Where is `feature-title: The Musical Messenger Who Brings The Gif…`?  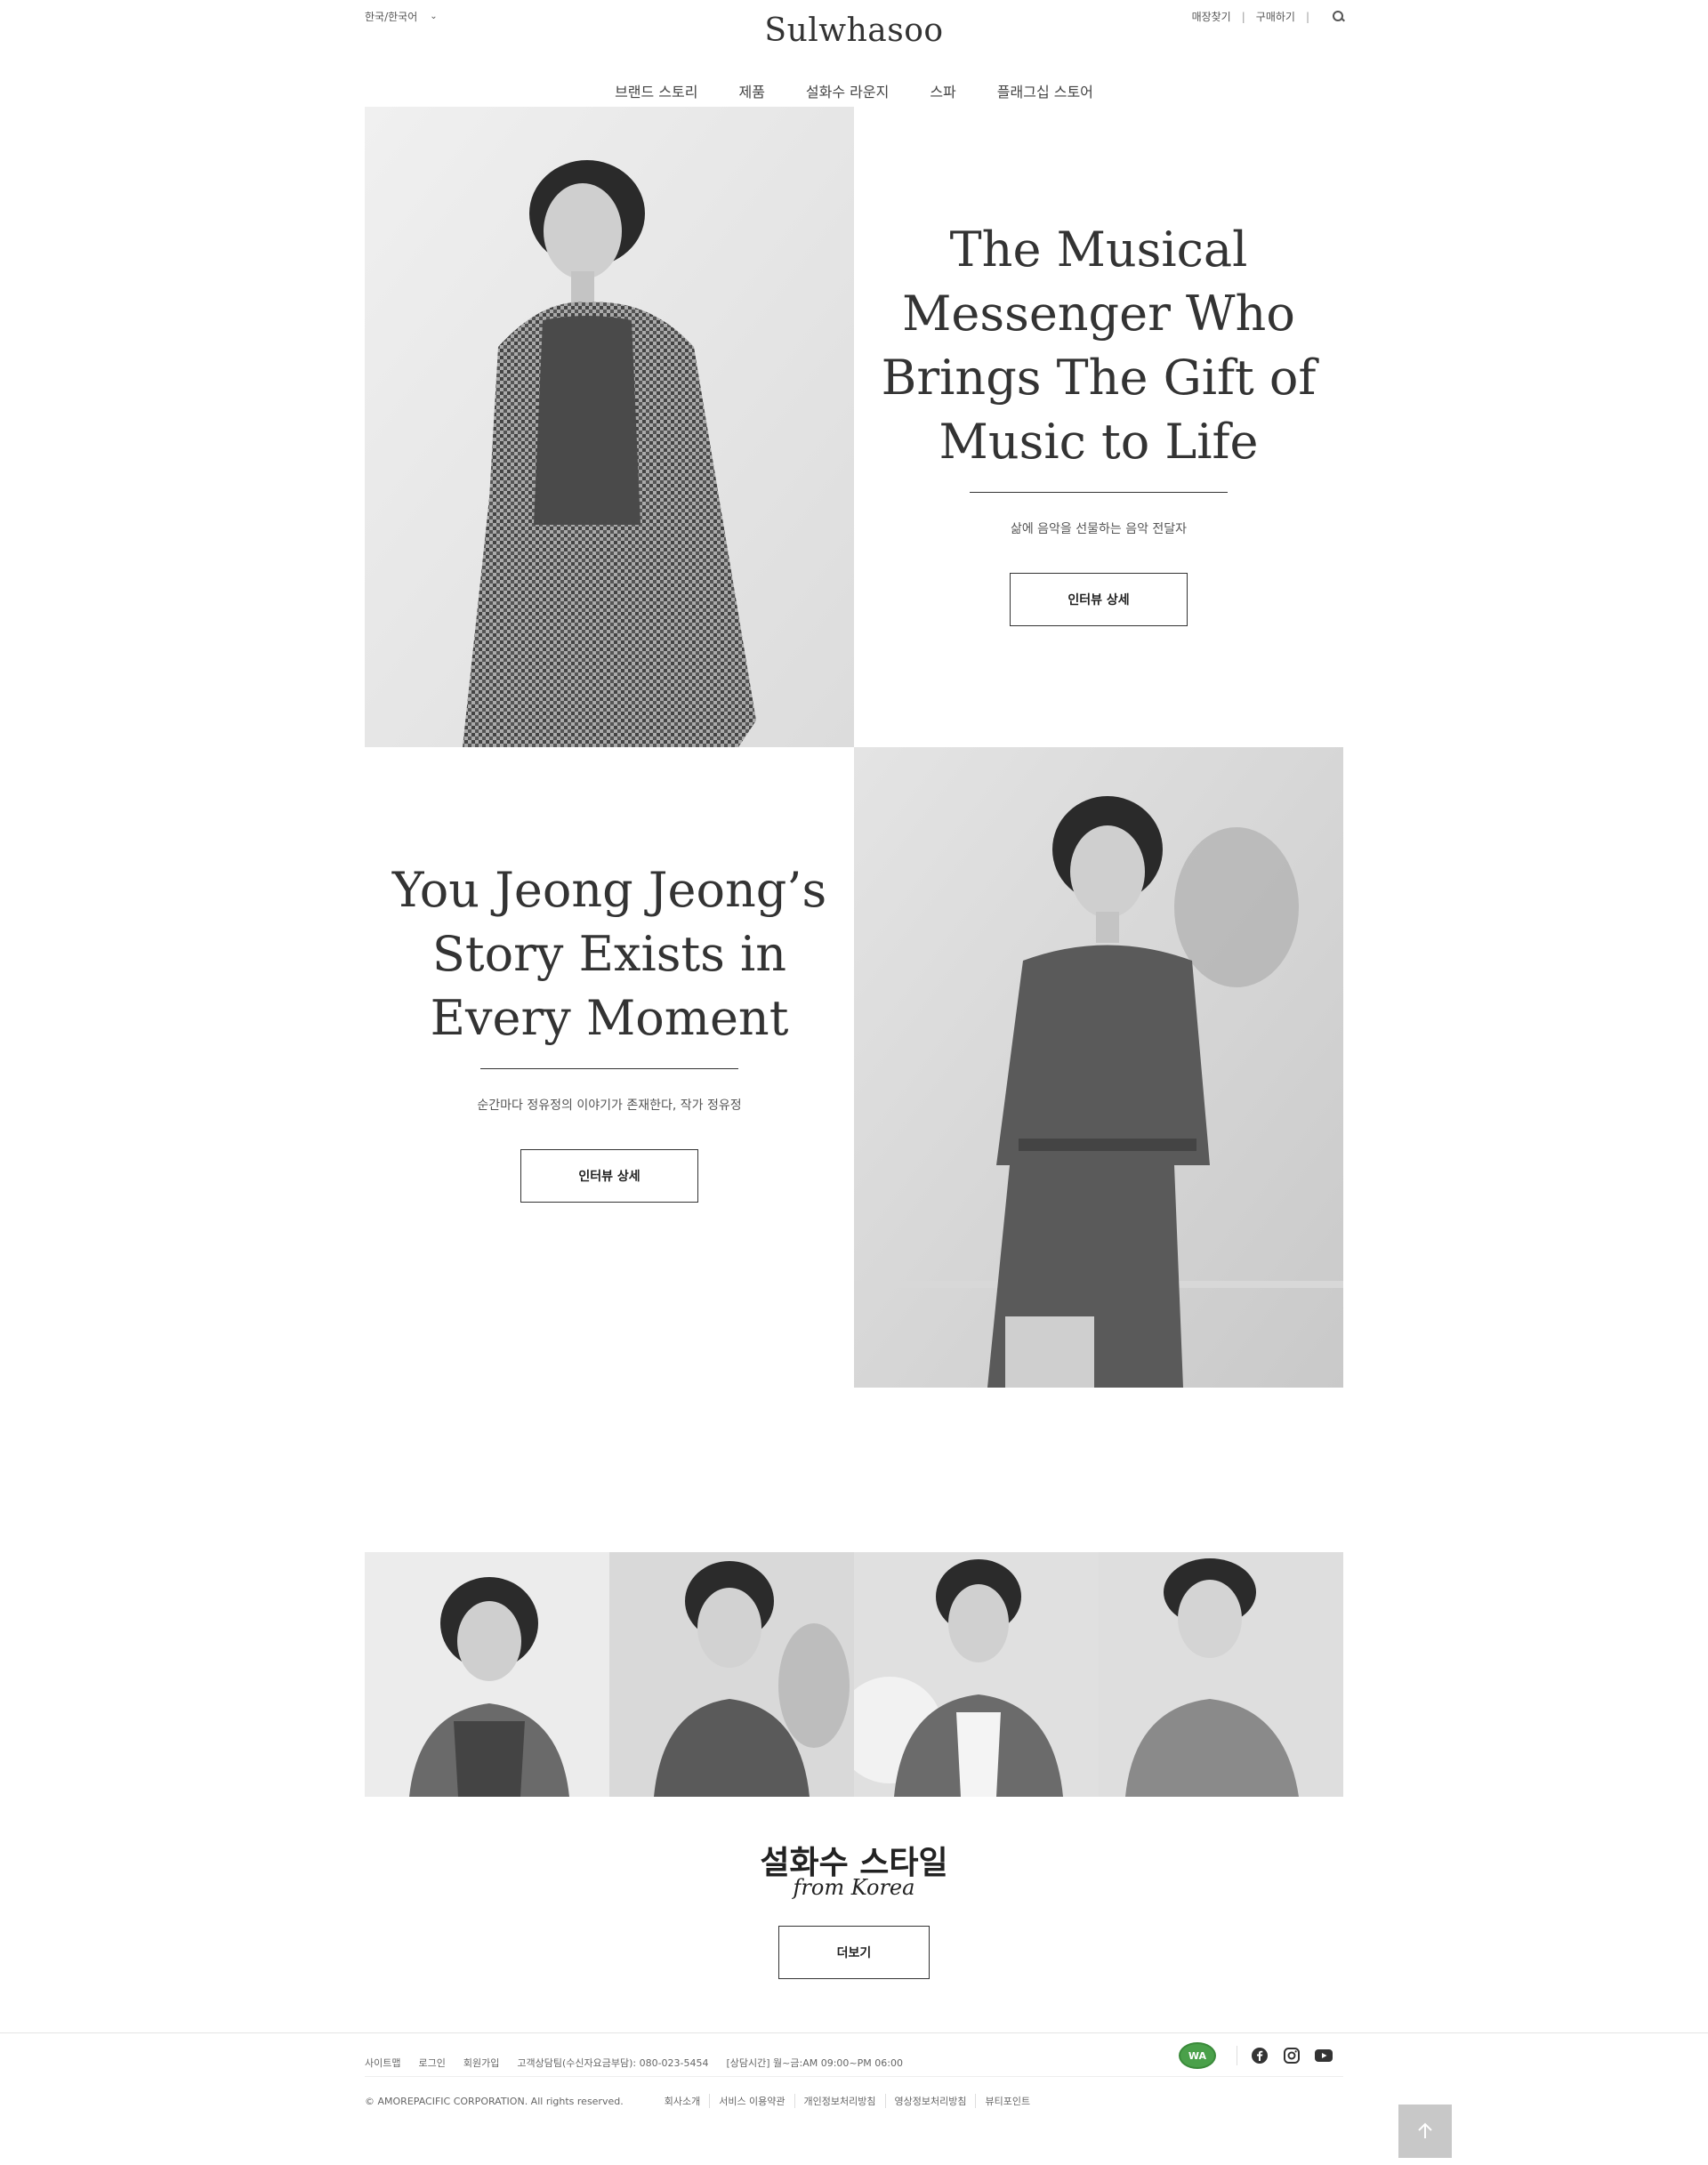 feature-title: The Musical Messenger Who Brings The Gif… is located at coordinates (1099, 345).